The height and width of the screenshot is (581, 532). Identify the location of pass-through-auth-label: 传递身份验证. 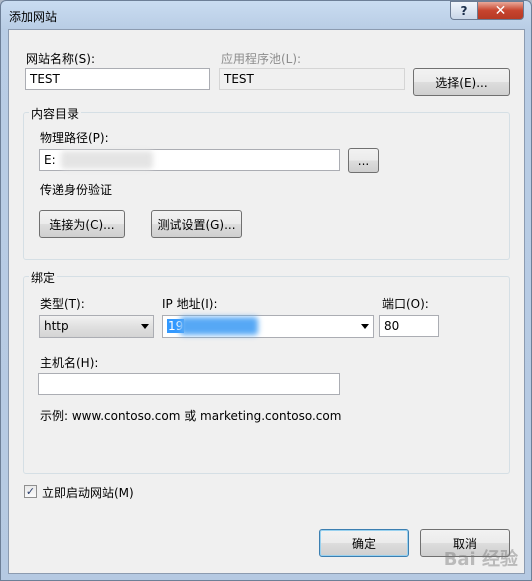
(76, 190).